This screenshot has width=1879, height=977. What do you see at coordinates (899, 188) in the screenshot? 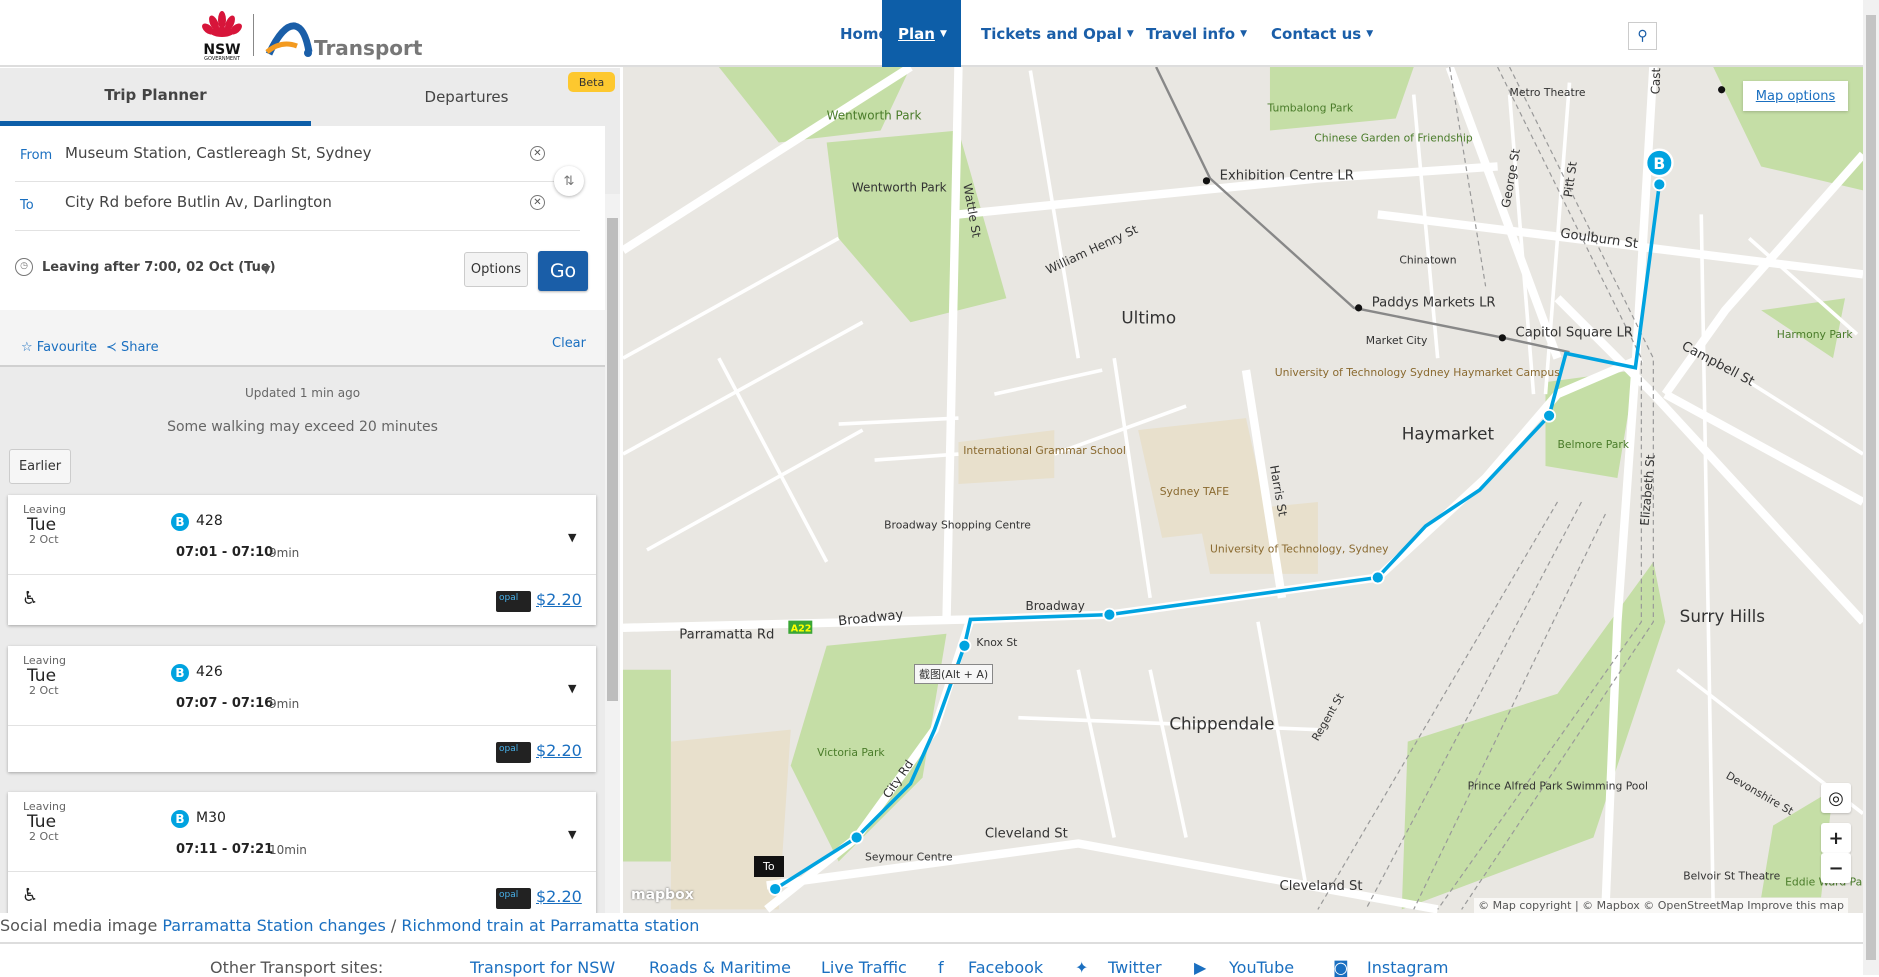
I see `map-label: Wentworth Park` at bounding box center [899, 188].